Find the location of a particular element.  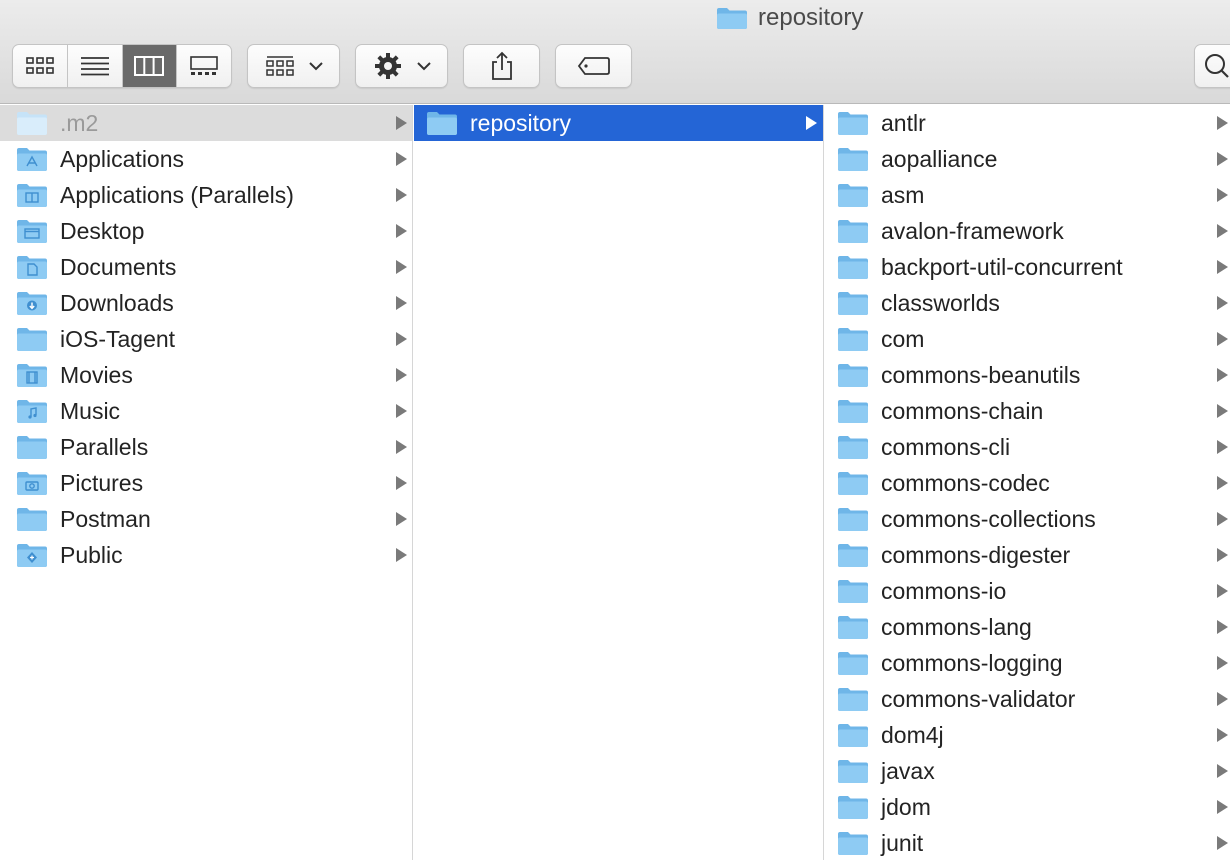

folder-row: commons-logging is located at coordinates (1027, 663).